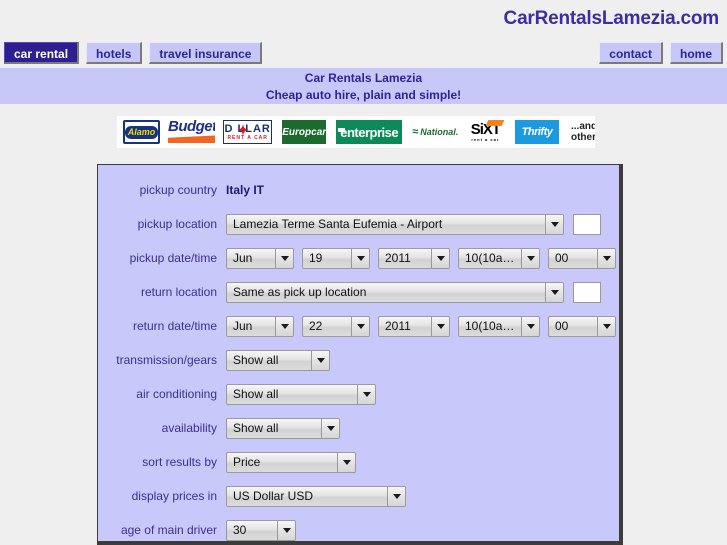  What do you see at coordinates (256, 393) in the screenshot?
I see `select-air-conditioning-value: Show all` at bounding box center [256, 393].